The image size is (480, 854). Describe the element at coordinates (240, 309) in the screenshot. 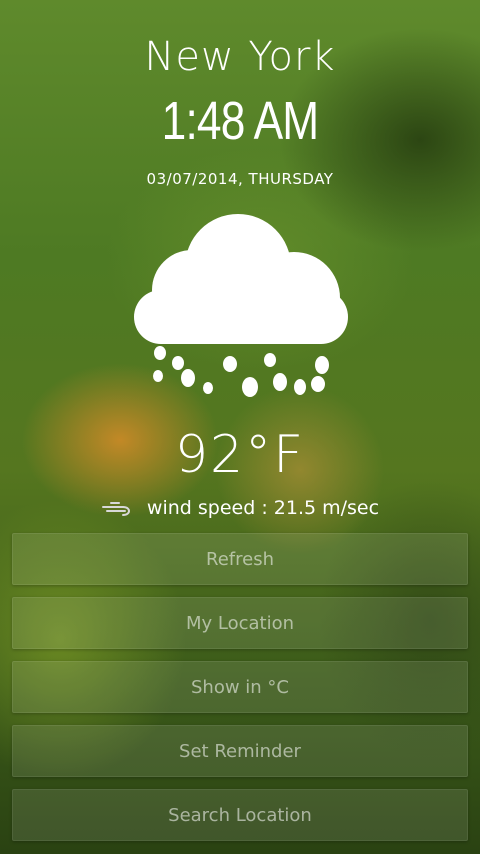

I see `cloud-rain-icon` at that location.